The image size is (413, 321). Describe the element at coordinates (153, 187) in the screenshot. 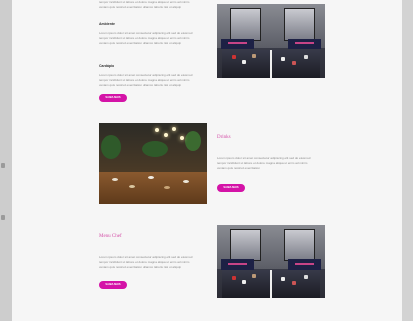

I see `photo-table` at that location.